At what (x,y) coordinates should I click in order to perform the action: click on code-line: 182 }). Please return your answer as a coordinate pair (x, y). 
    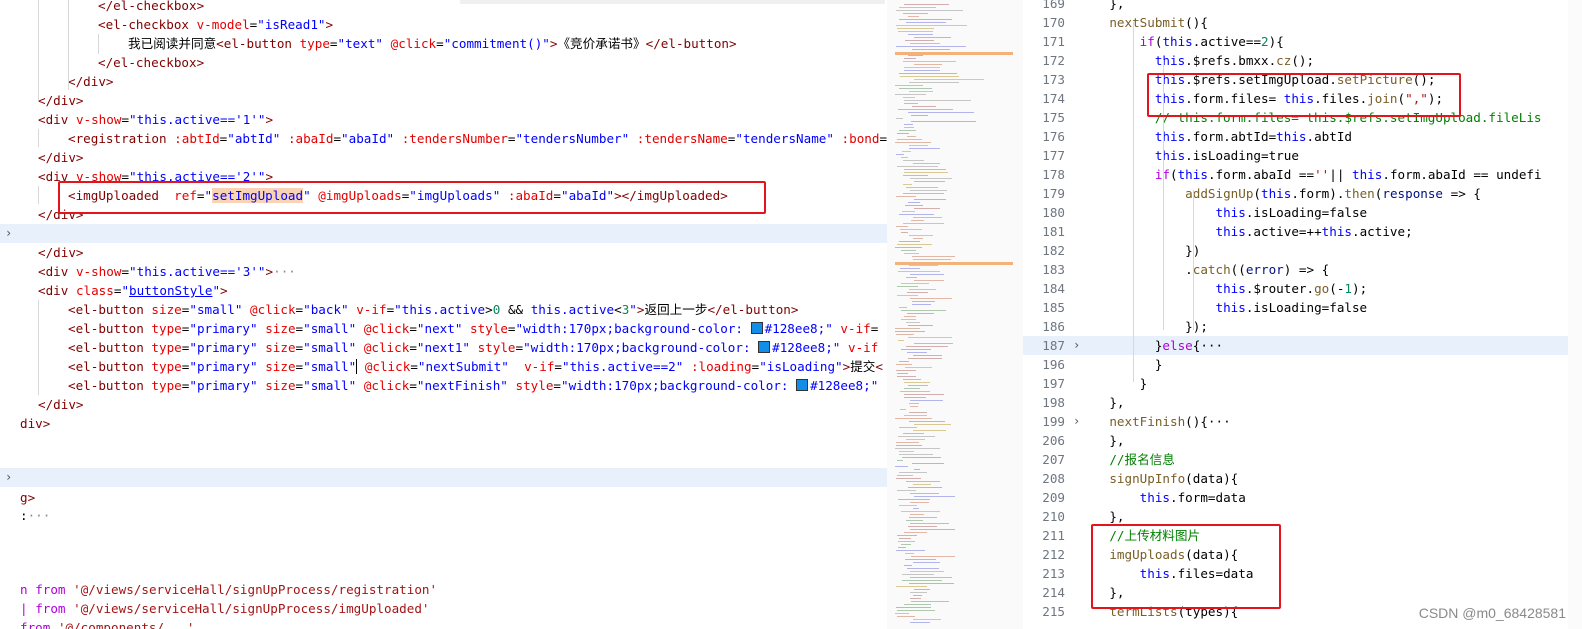
    Looking at the image, I should click on (1302, 250).